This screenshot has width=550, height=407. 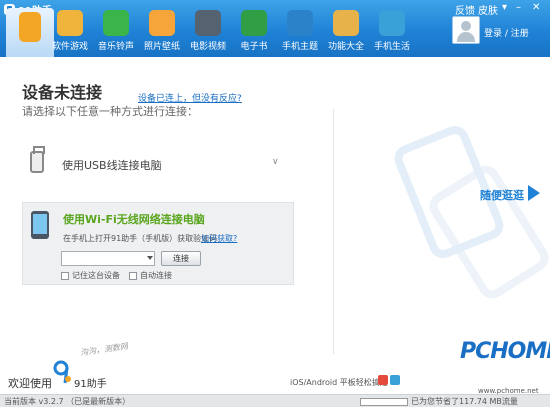 What do you see at coordinates (67, 401) in the screenshot?
I see `version-status: 当前版本 v3.2.7 （已是最新版本）` at bounding box center [67, 401].